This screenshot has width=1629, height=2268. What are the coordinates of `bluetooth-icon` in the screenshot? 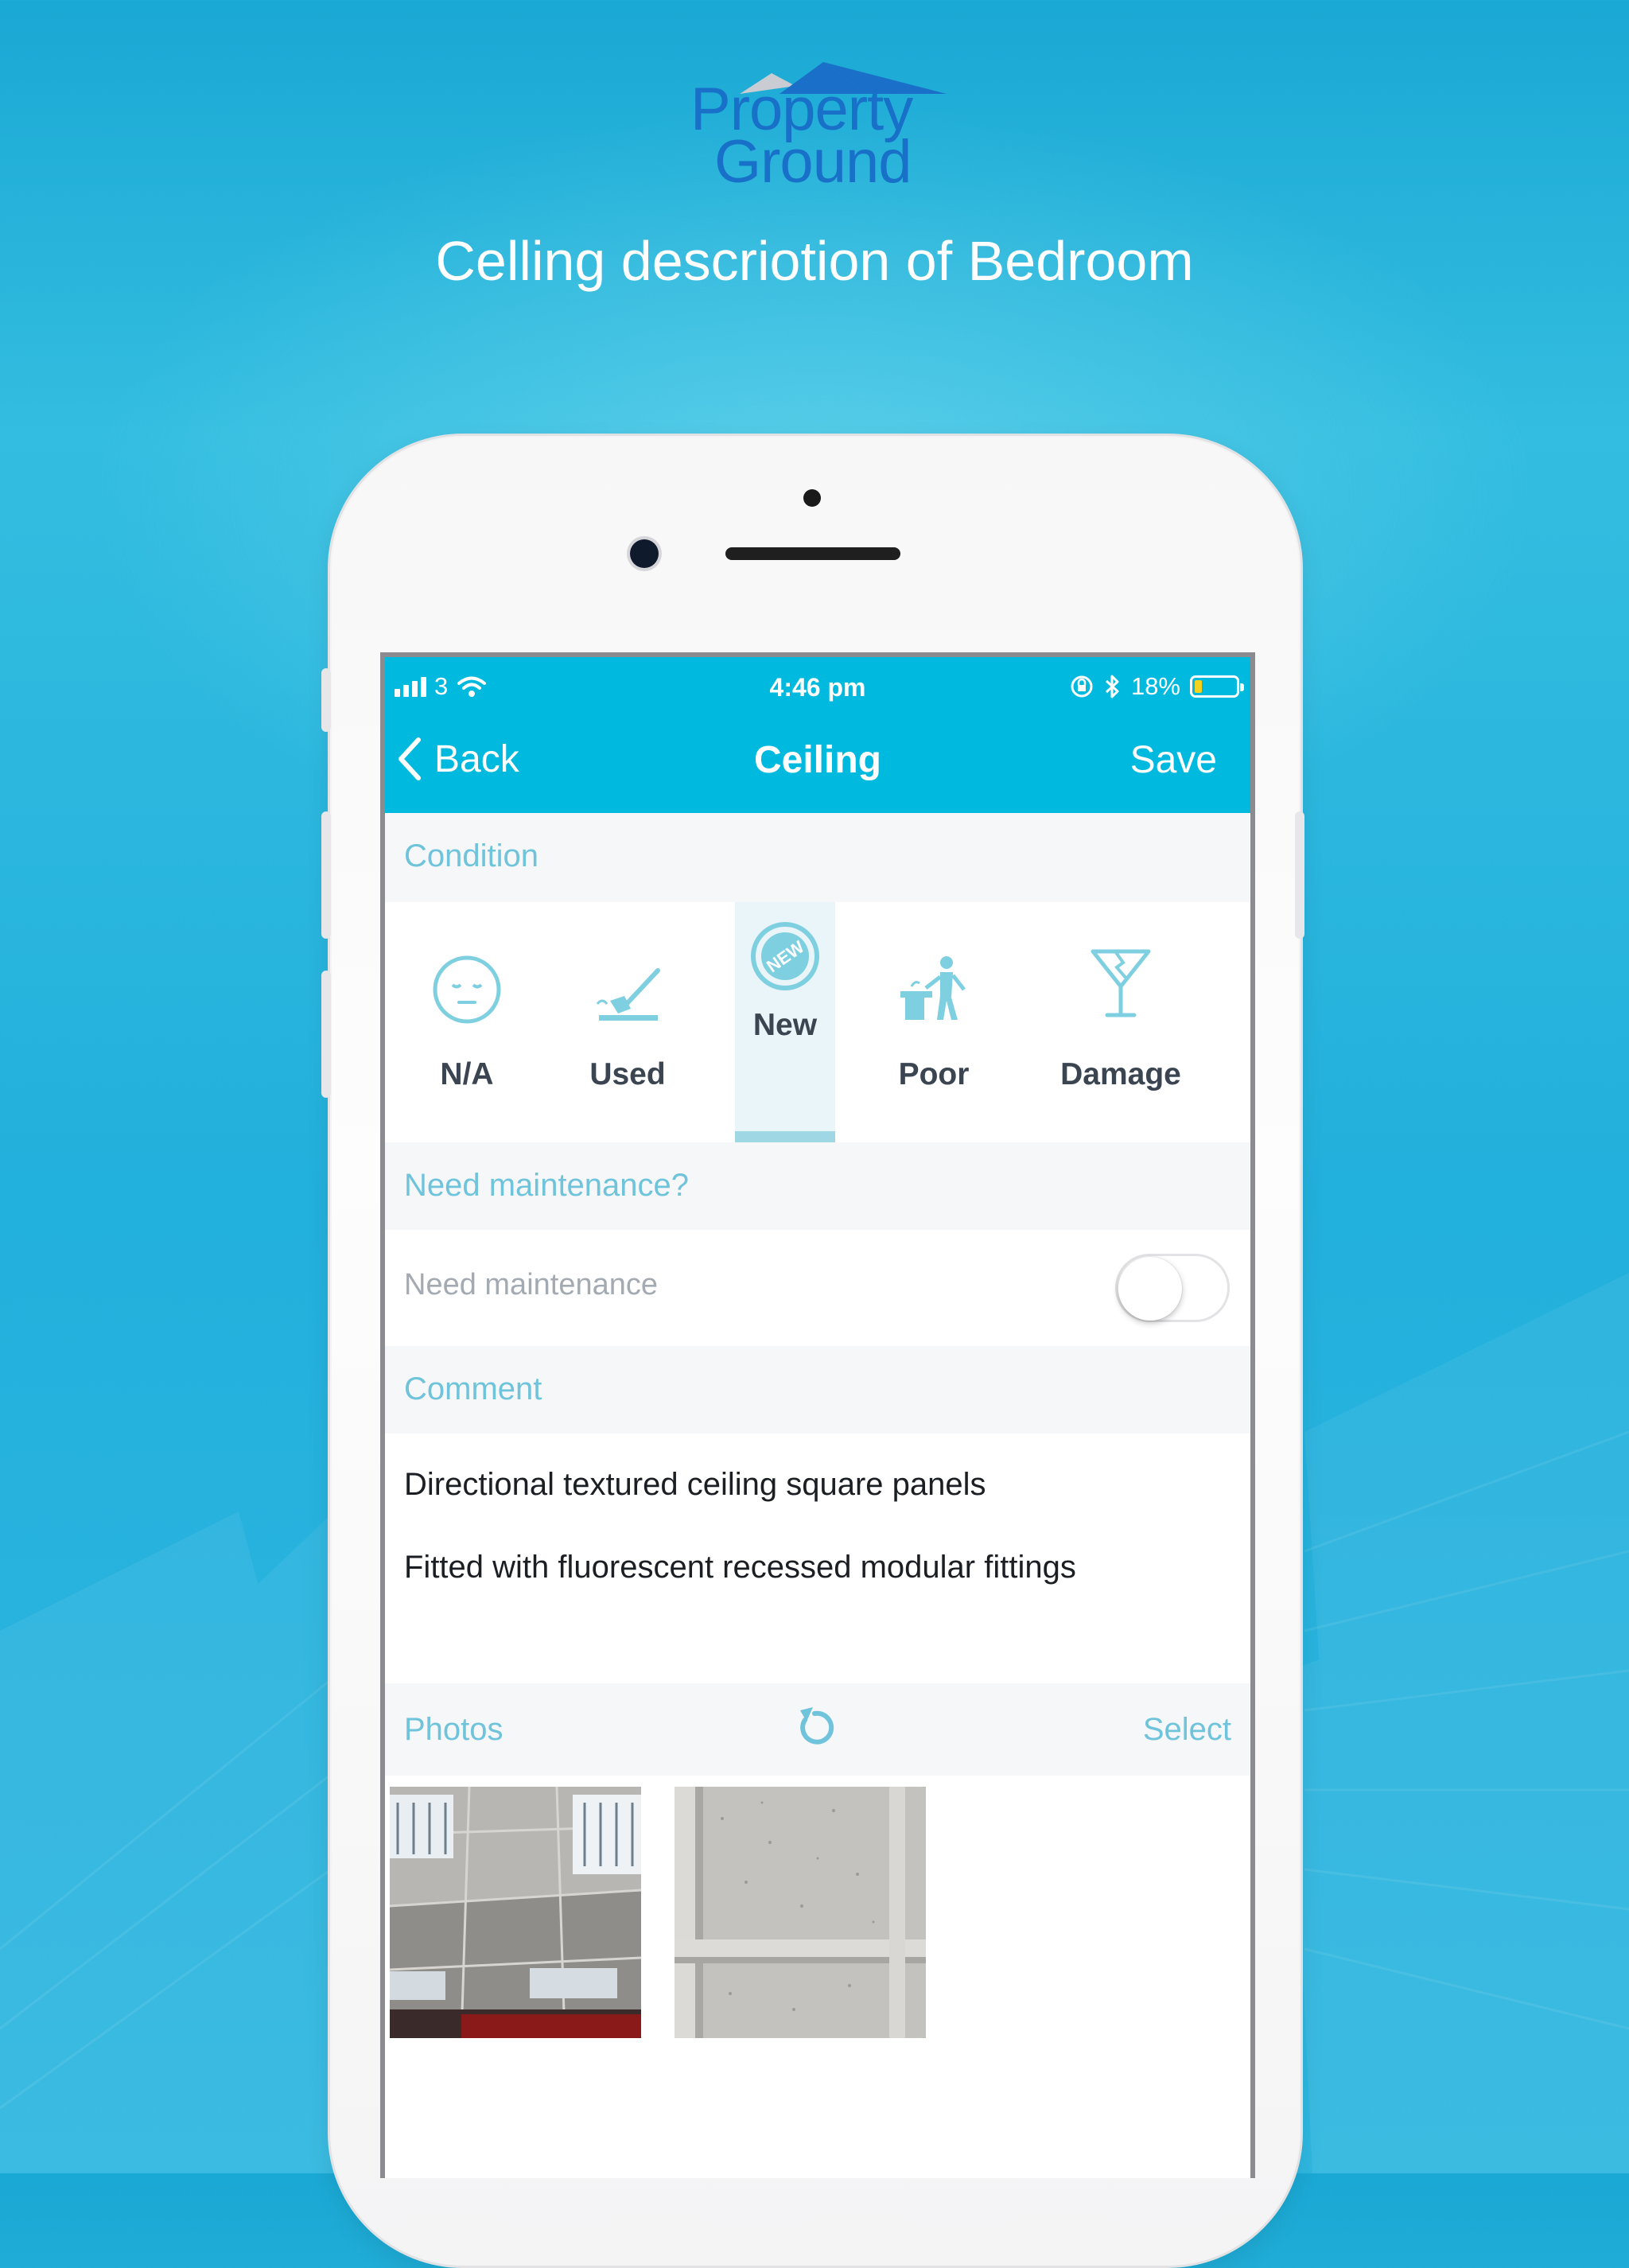 It's located at (1112, 686).